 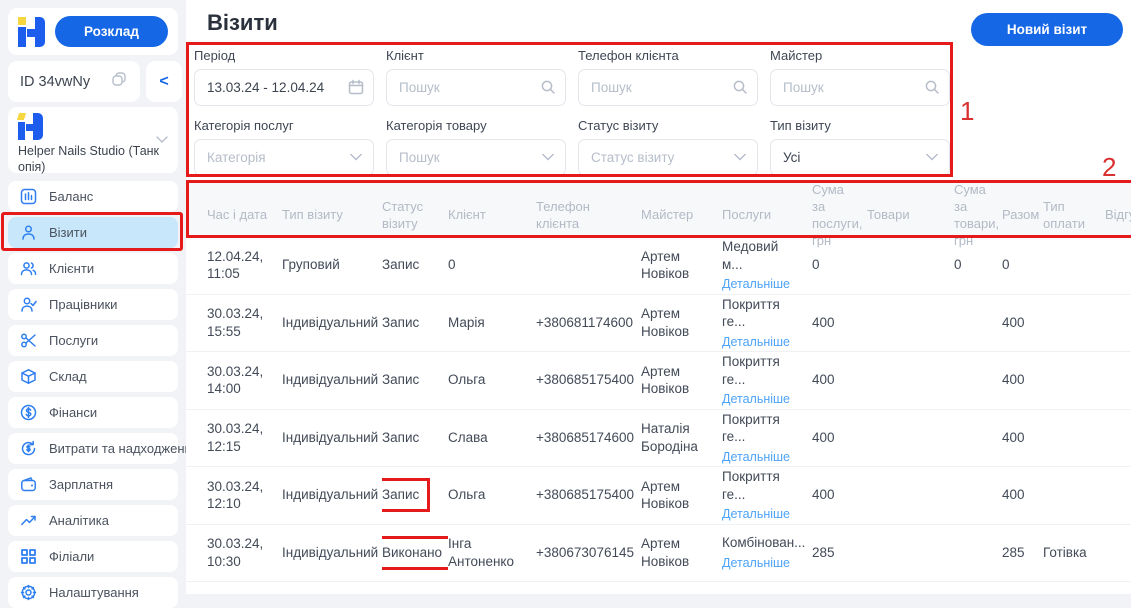 What do you see at coordinates (235, 265) in the screenshot?
I see `cell-datetime: 12.04.24, 11:05` at bounding box center [235, 265].